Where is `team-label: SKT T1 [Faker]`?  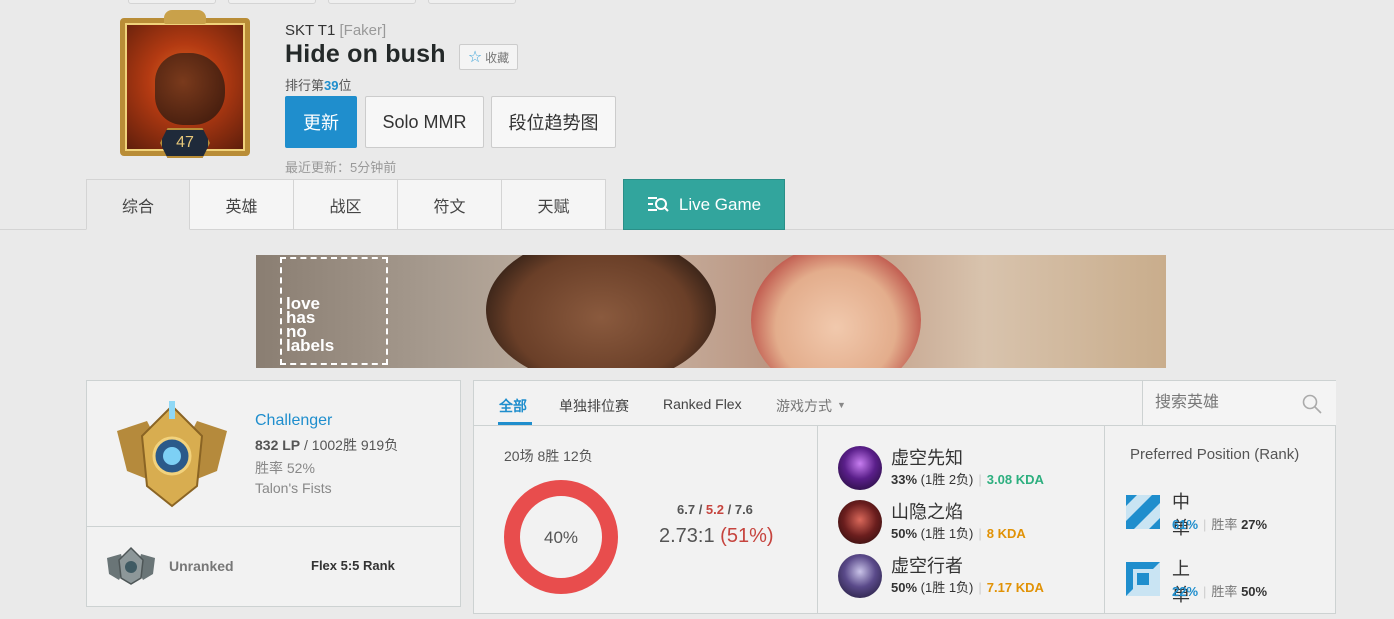 team-label: SKT T1 [Faker] is located at coordinates (336, 30).